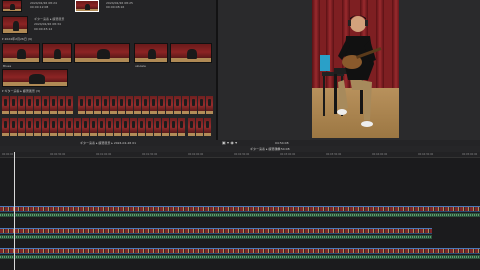  What do you see at coordinates (150, 154) in the screenshot?
I see `ruler-tick: 00:01:30:00` at bounding box center [150, 154].